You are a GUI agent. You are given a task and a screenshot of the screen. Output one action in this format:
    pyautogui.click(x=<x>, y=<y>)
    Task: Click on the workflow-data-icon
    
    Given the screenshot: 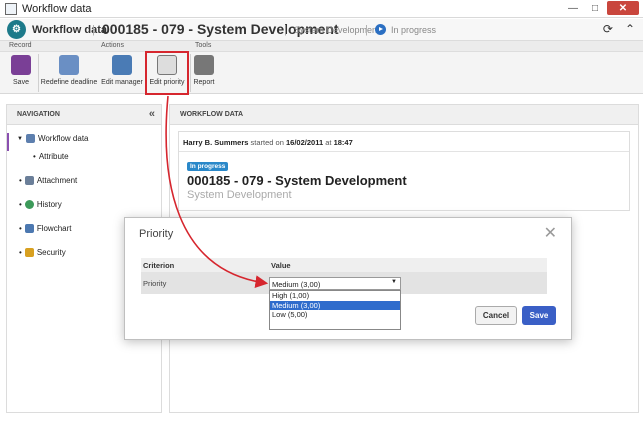 What is the action you would take?
    pyautogui.click(x=30, y=138)
    